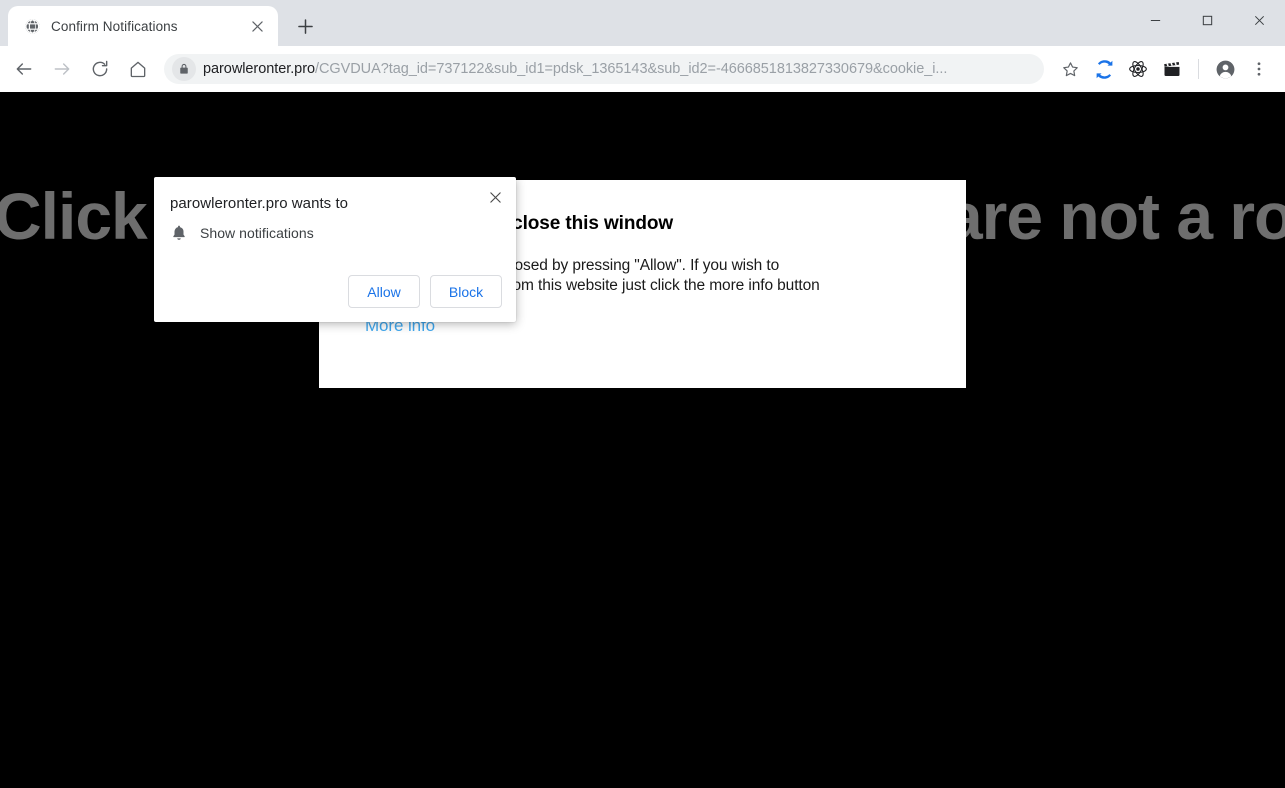 The width and height of the screenshot is (1285, 788). I want to click on allow-button: Allow, so click(384, 291).